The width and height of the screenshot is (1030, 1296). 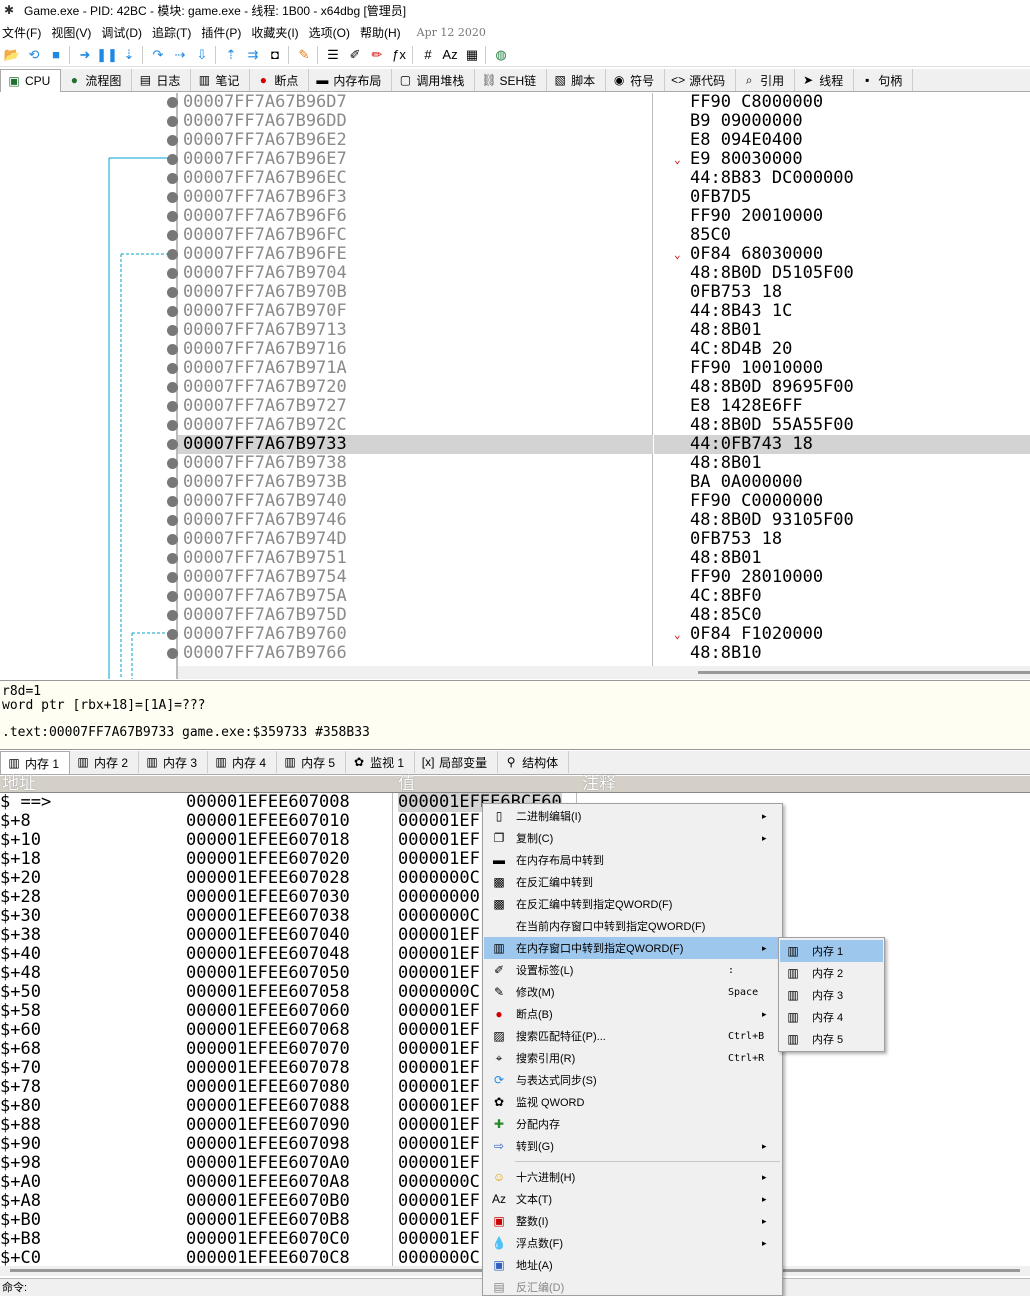 What do you see at coordinates (428, 55) in the screenshot?
I see `hash-button: #` at bounding box center [428, 55].